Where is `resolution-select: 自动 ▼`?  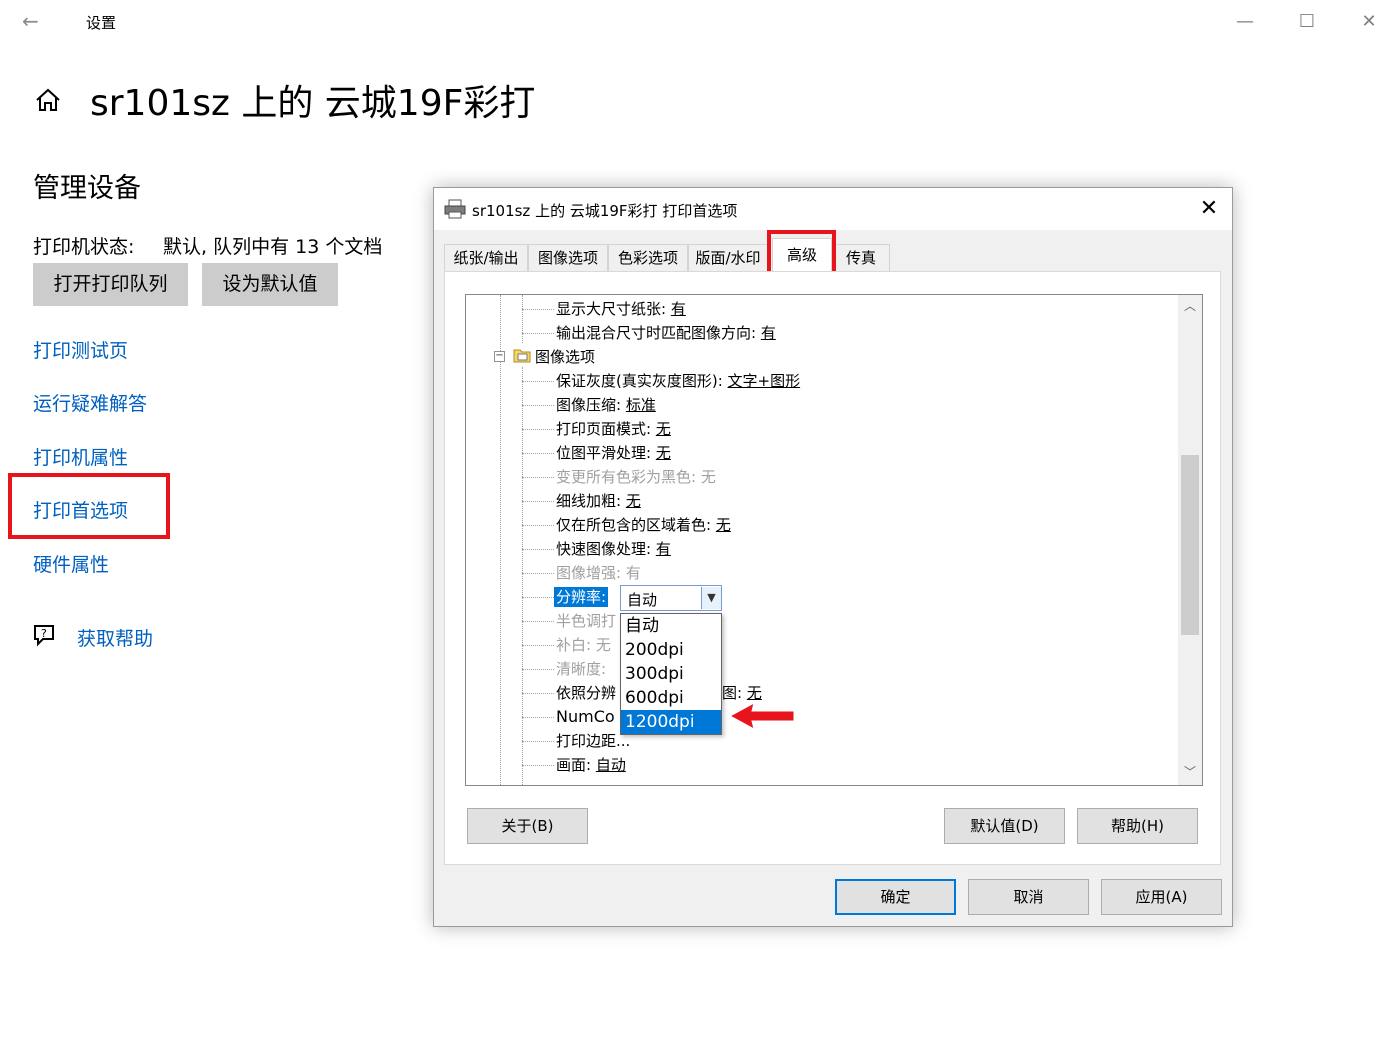 resolution-select: 自动 ▼ is located at coordinates (671, 598).